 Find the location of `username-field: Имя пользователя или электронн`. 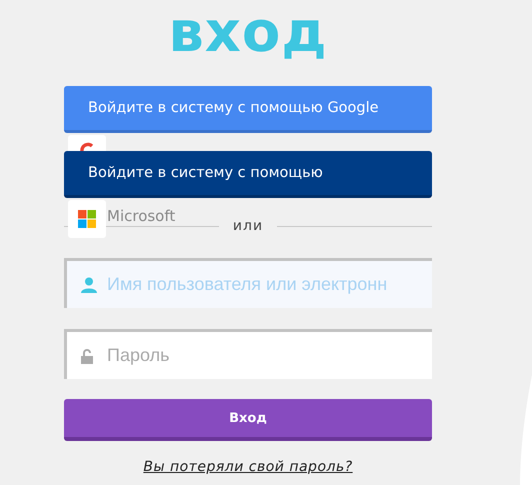

username-field: Имя пользователя или электронн is located at coordinates (248, 283).